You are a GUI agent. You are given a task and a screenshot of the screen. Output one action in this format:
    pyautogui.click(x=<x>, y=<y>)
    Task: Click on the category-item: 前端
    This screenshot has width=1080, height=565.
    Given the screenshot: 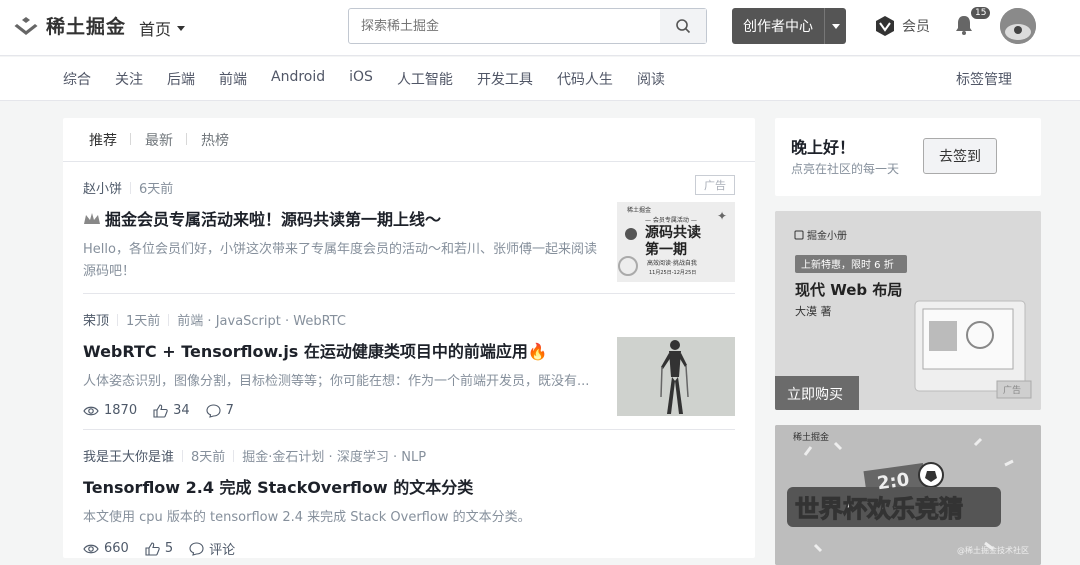 What is the action you would take?
    pyautogui.click(x=233, y=79)
    